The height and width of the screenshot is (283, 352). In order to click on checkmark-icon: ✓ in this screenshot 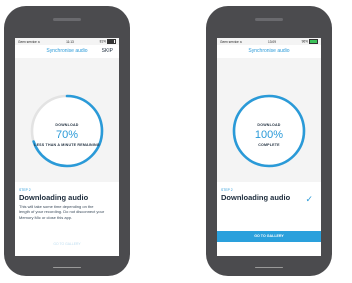, I will do `click(309, 199)`.